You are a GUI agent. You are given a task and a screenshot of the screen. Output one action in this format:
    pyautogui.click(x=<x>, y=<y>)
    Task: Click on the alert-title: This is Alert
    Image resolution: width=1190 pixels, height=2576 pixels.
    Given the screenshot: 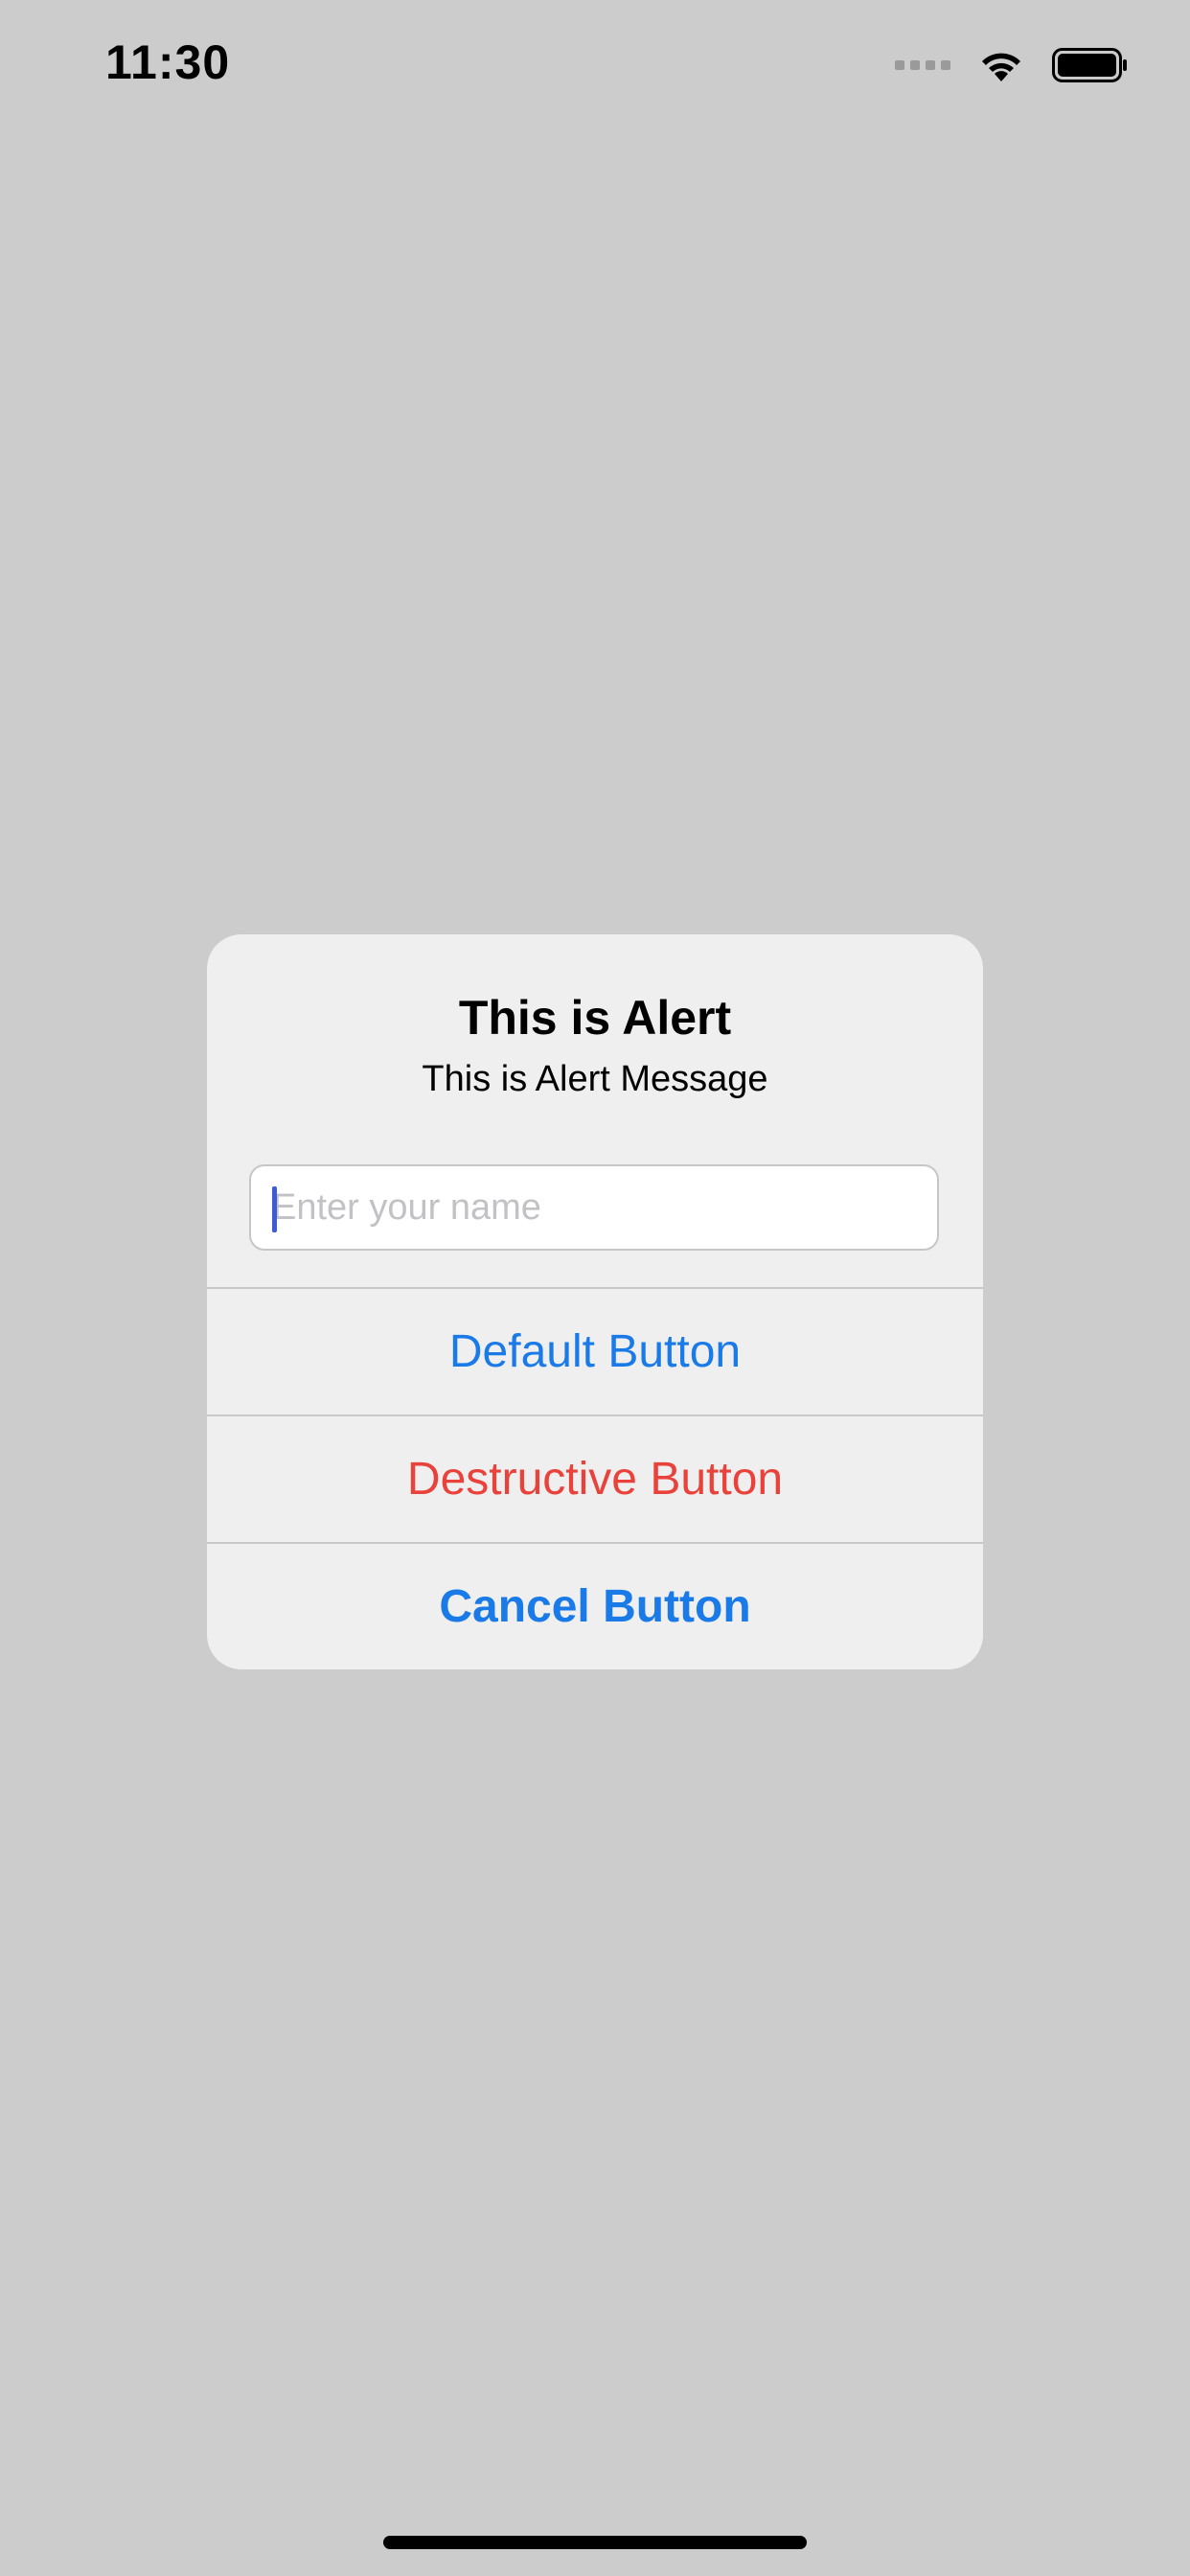 What is the action you would take?
    pyautogui.click(x=595, y=1018)
    